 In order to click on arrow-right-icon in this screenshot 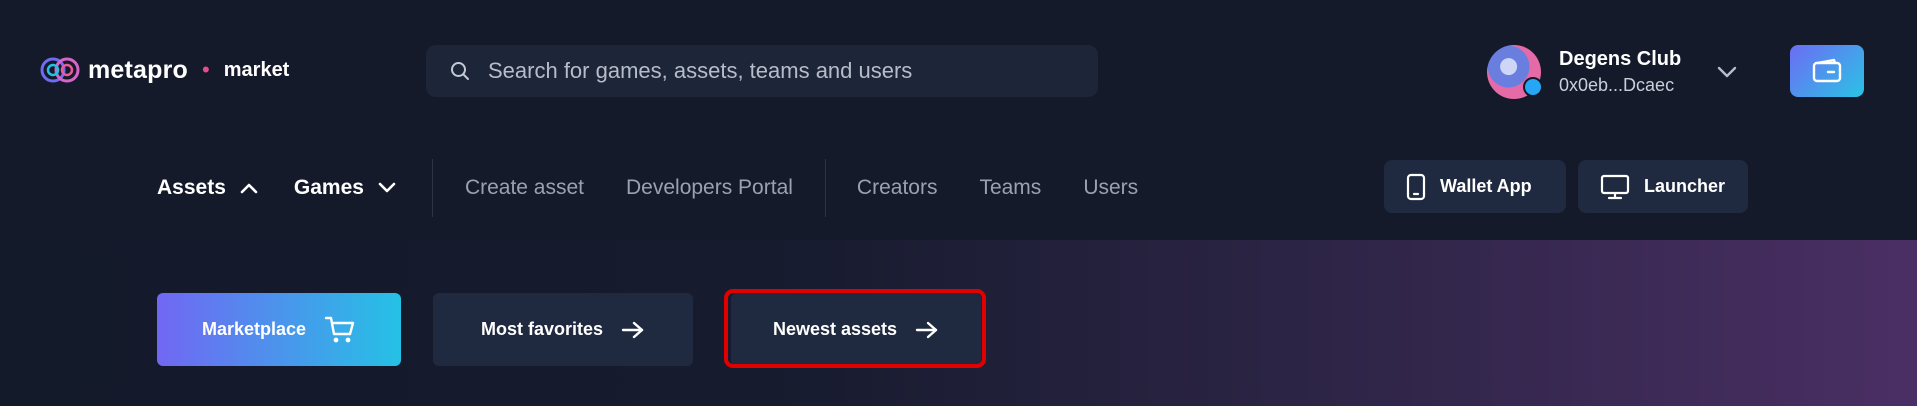, I will do `click(632, 329)`.